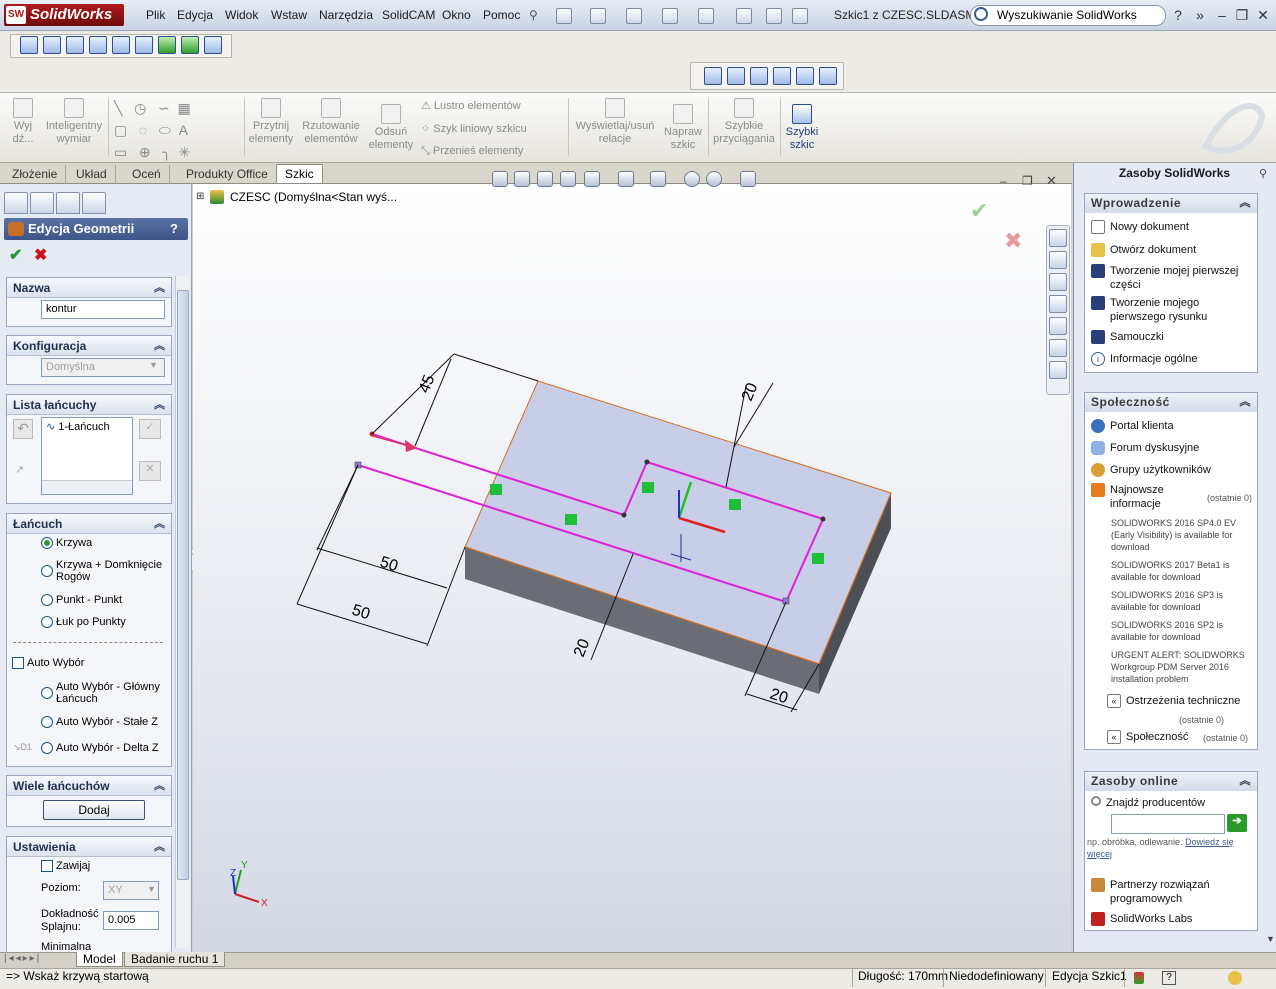 Image resolution: width=1276 pixels, height=989 pixels. Describe the element at coordinates (598, 16) in the screenshot. I see `open-icon` at that location.